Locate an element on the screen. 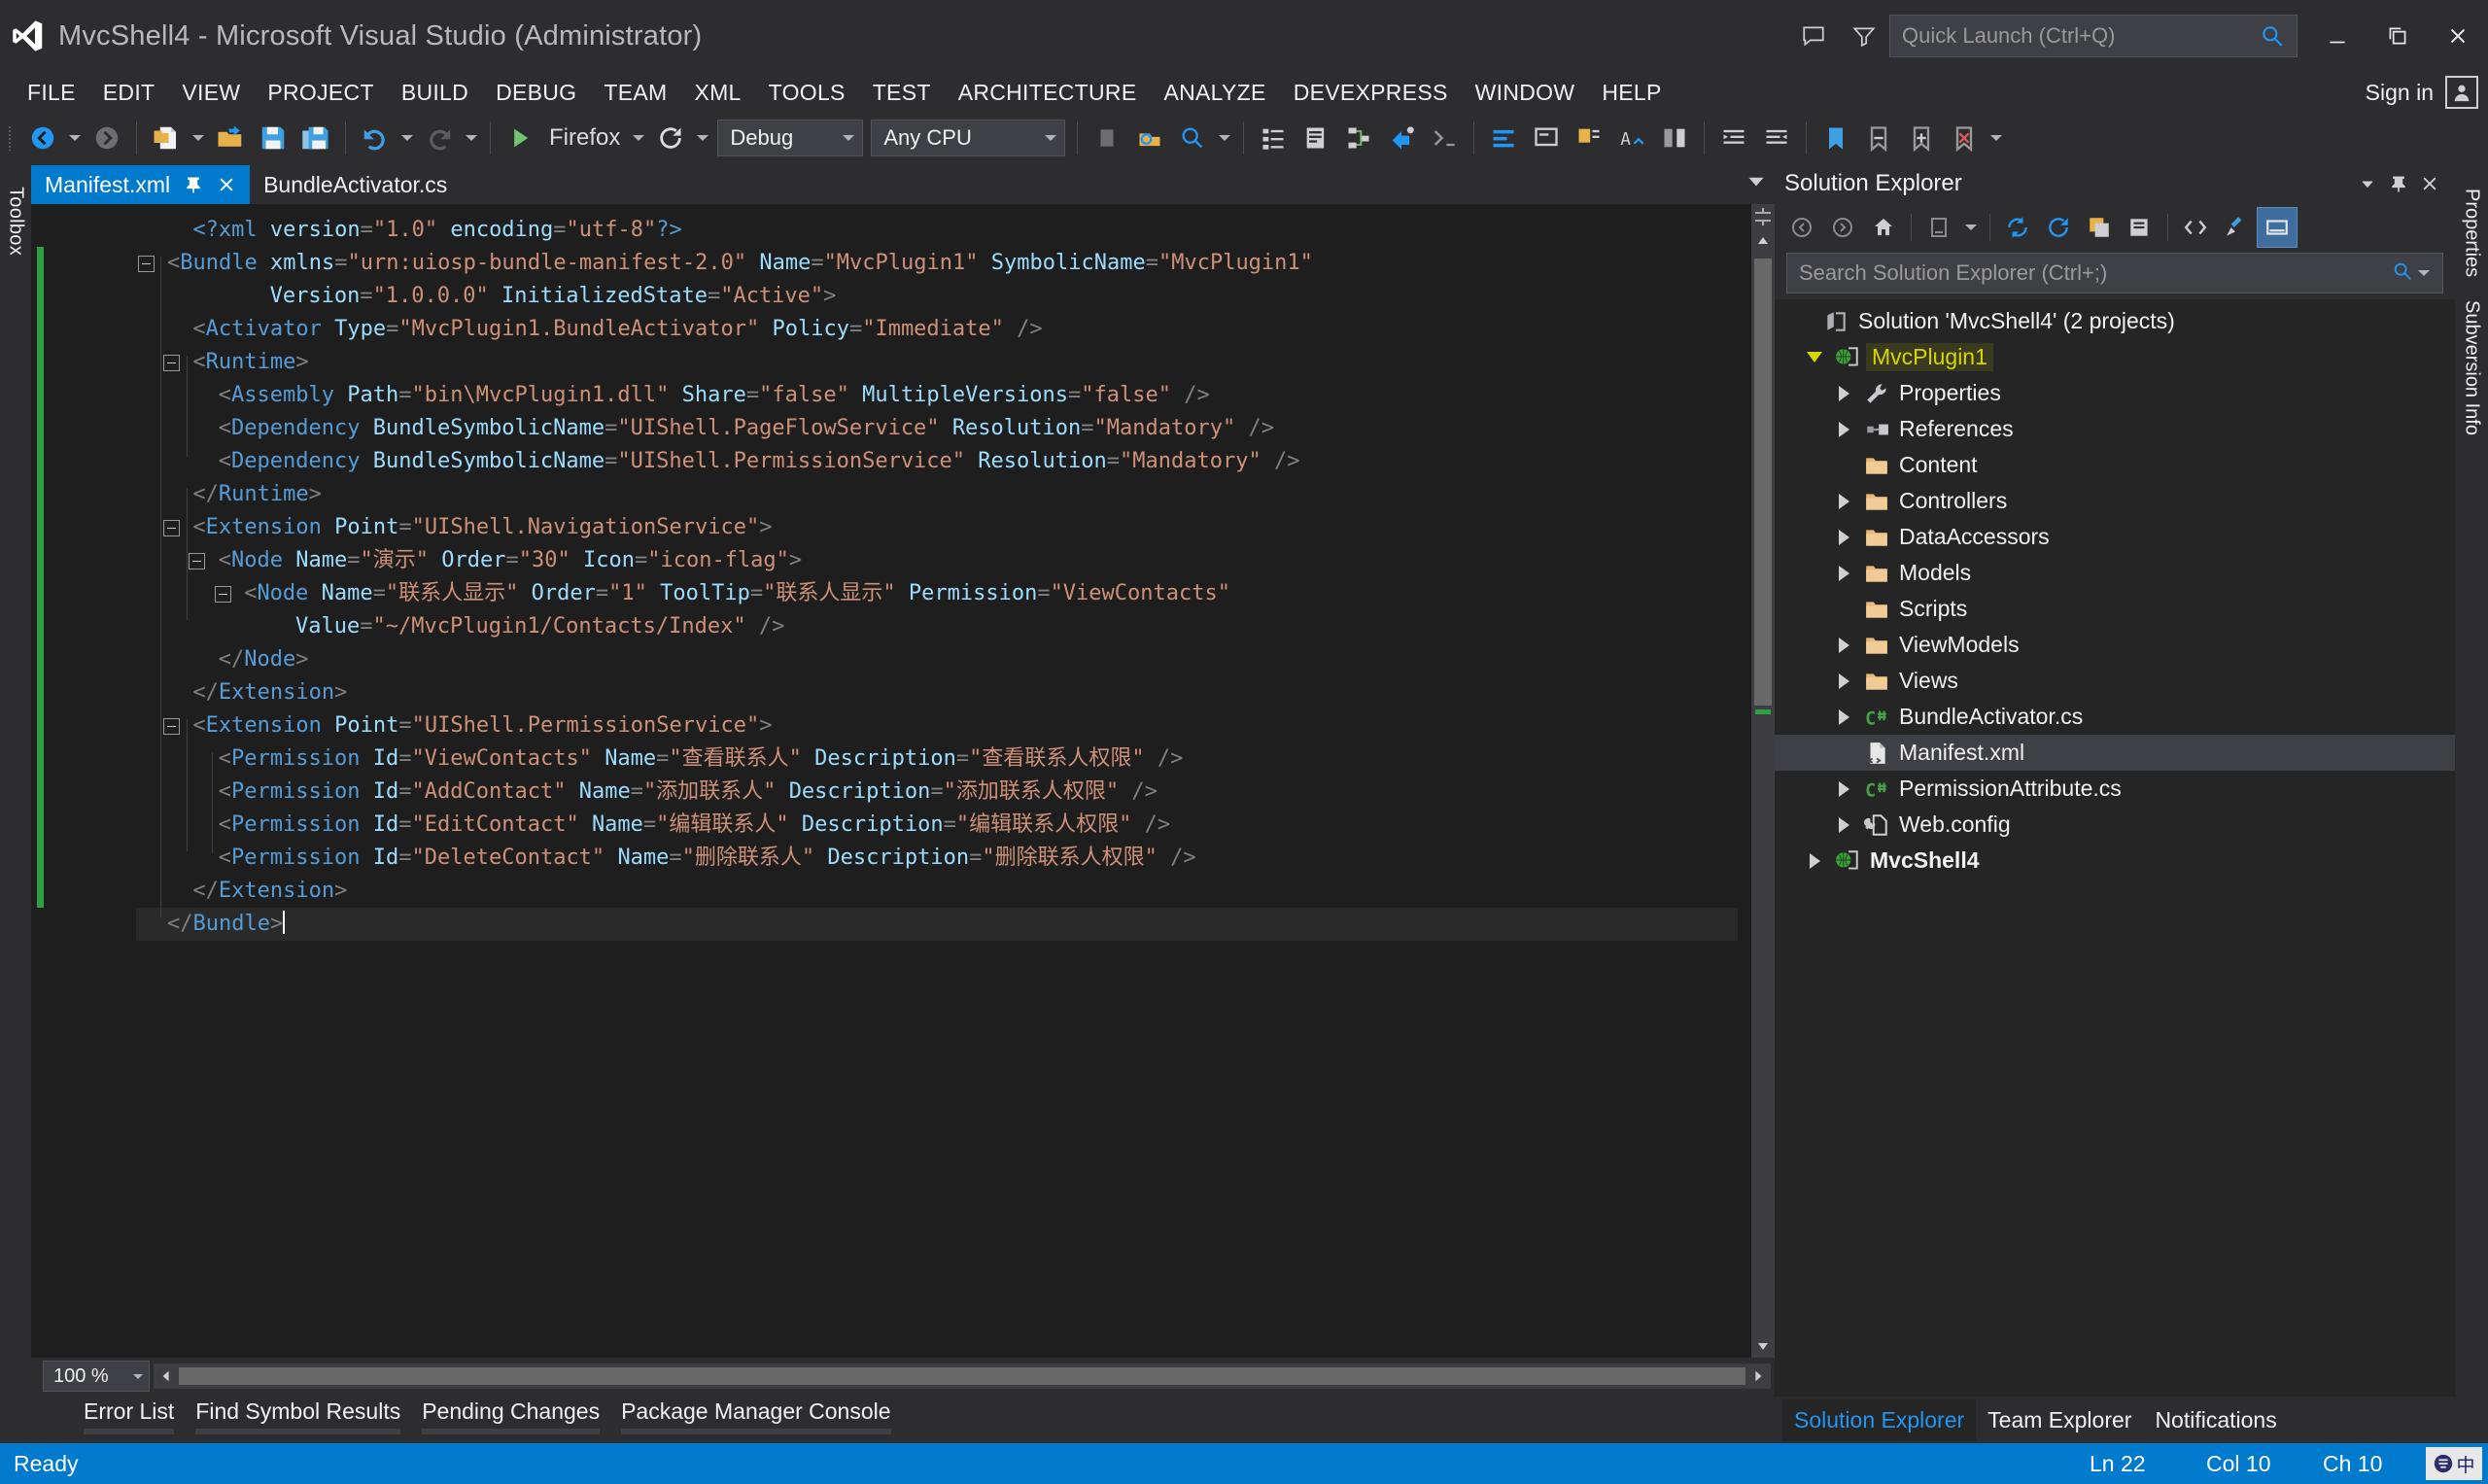 The height and width of the screenshot is (1484, 2488). menu-tools: TOOLS is located at coordinates (807, 92).